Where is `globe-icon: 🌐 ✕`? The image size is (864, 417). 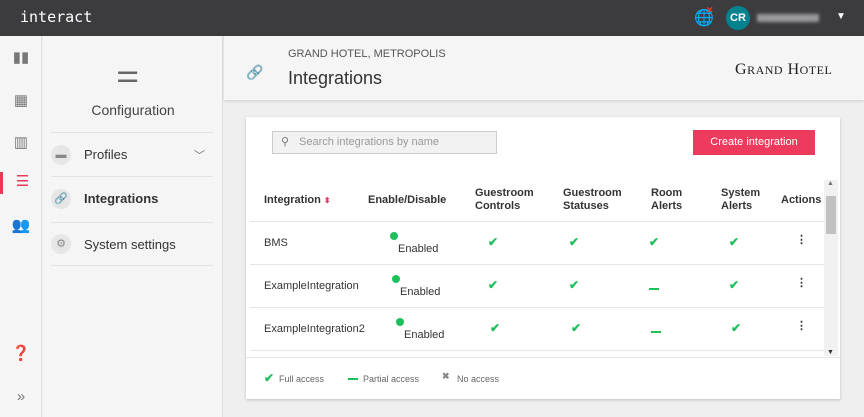
globe-icon: 🌐 ✕ is located at coordinates (704, 16).